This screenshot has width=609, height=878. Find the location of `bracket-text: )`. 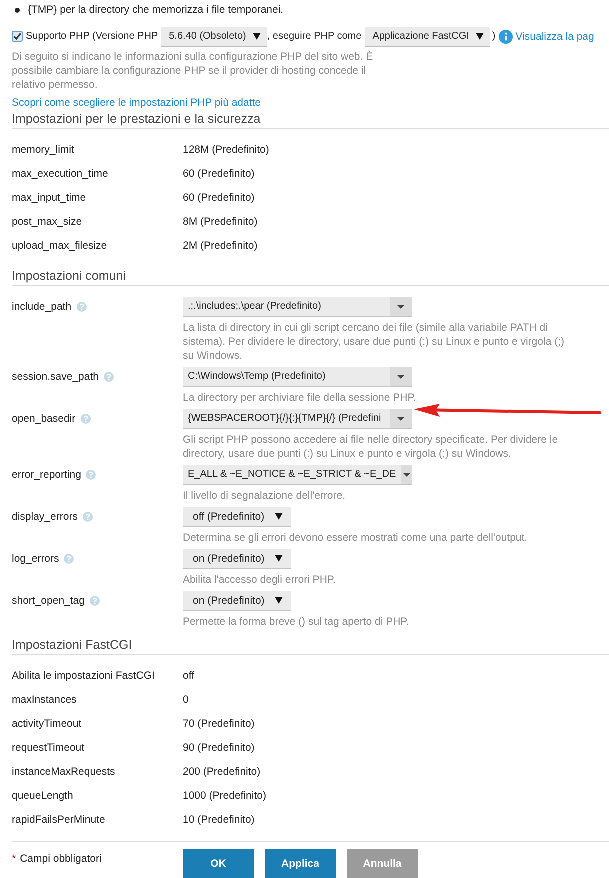

bracket-text: ) is located at coordinates (494, 36).